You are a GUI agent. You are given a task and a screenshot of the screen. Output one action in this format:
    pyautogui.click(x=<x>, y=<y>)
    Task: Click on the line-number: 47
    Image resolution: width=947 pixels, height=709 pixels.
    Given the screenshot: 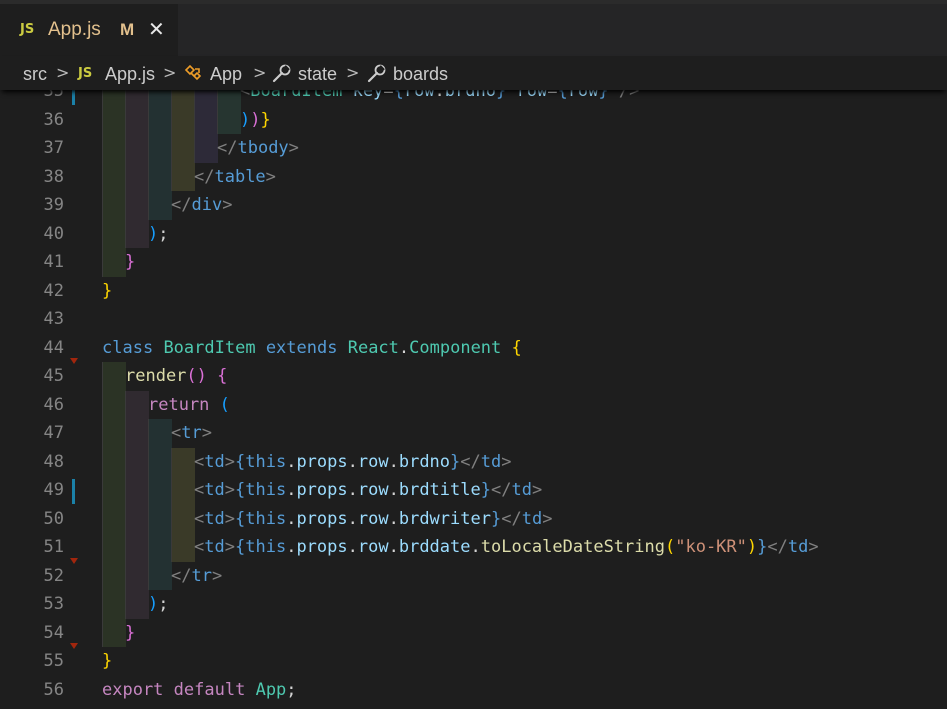 What is the action you would take?
    pyautogui.click(x=53, y=433)
    